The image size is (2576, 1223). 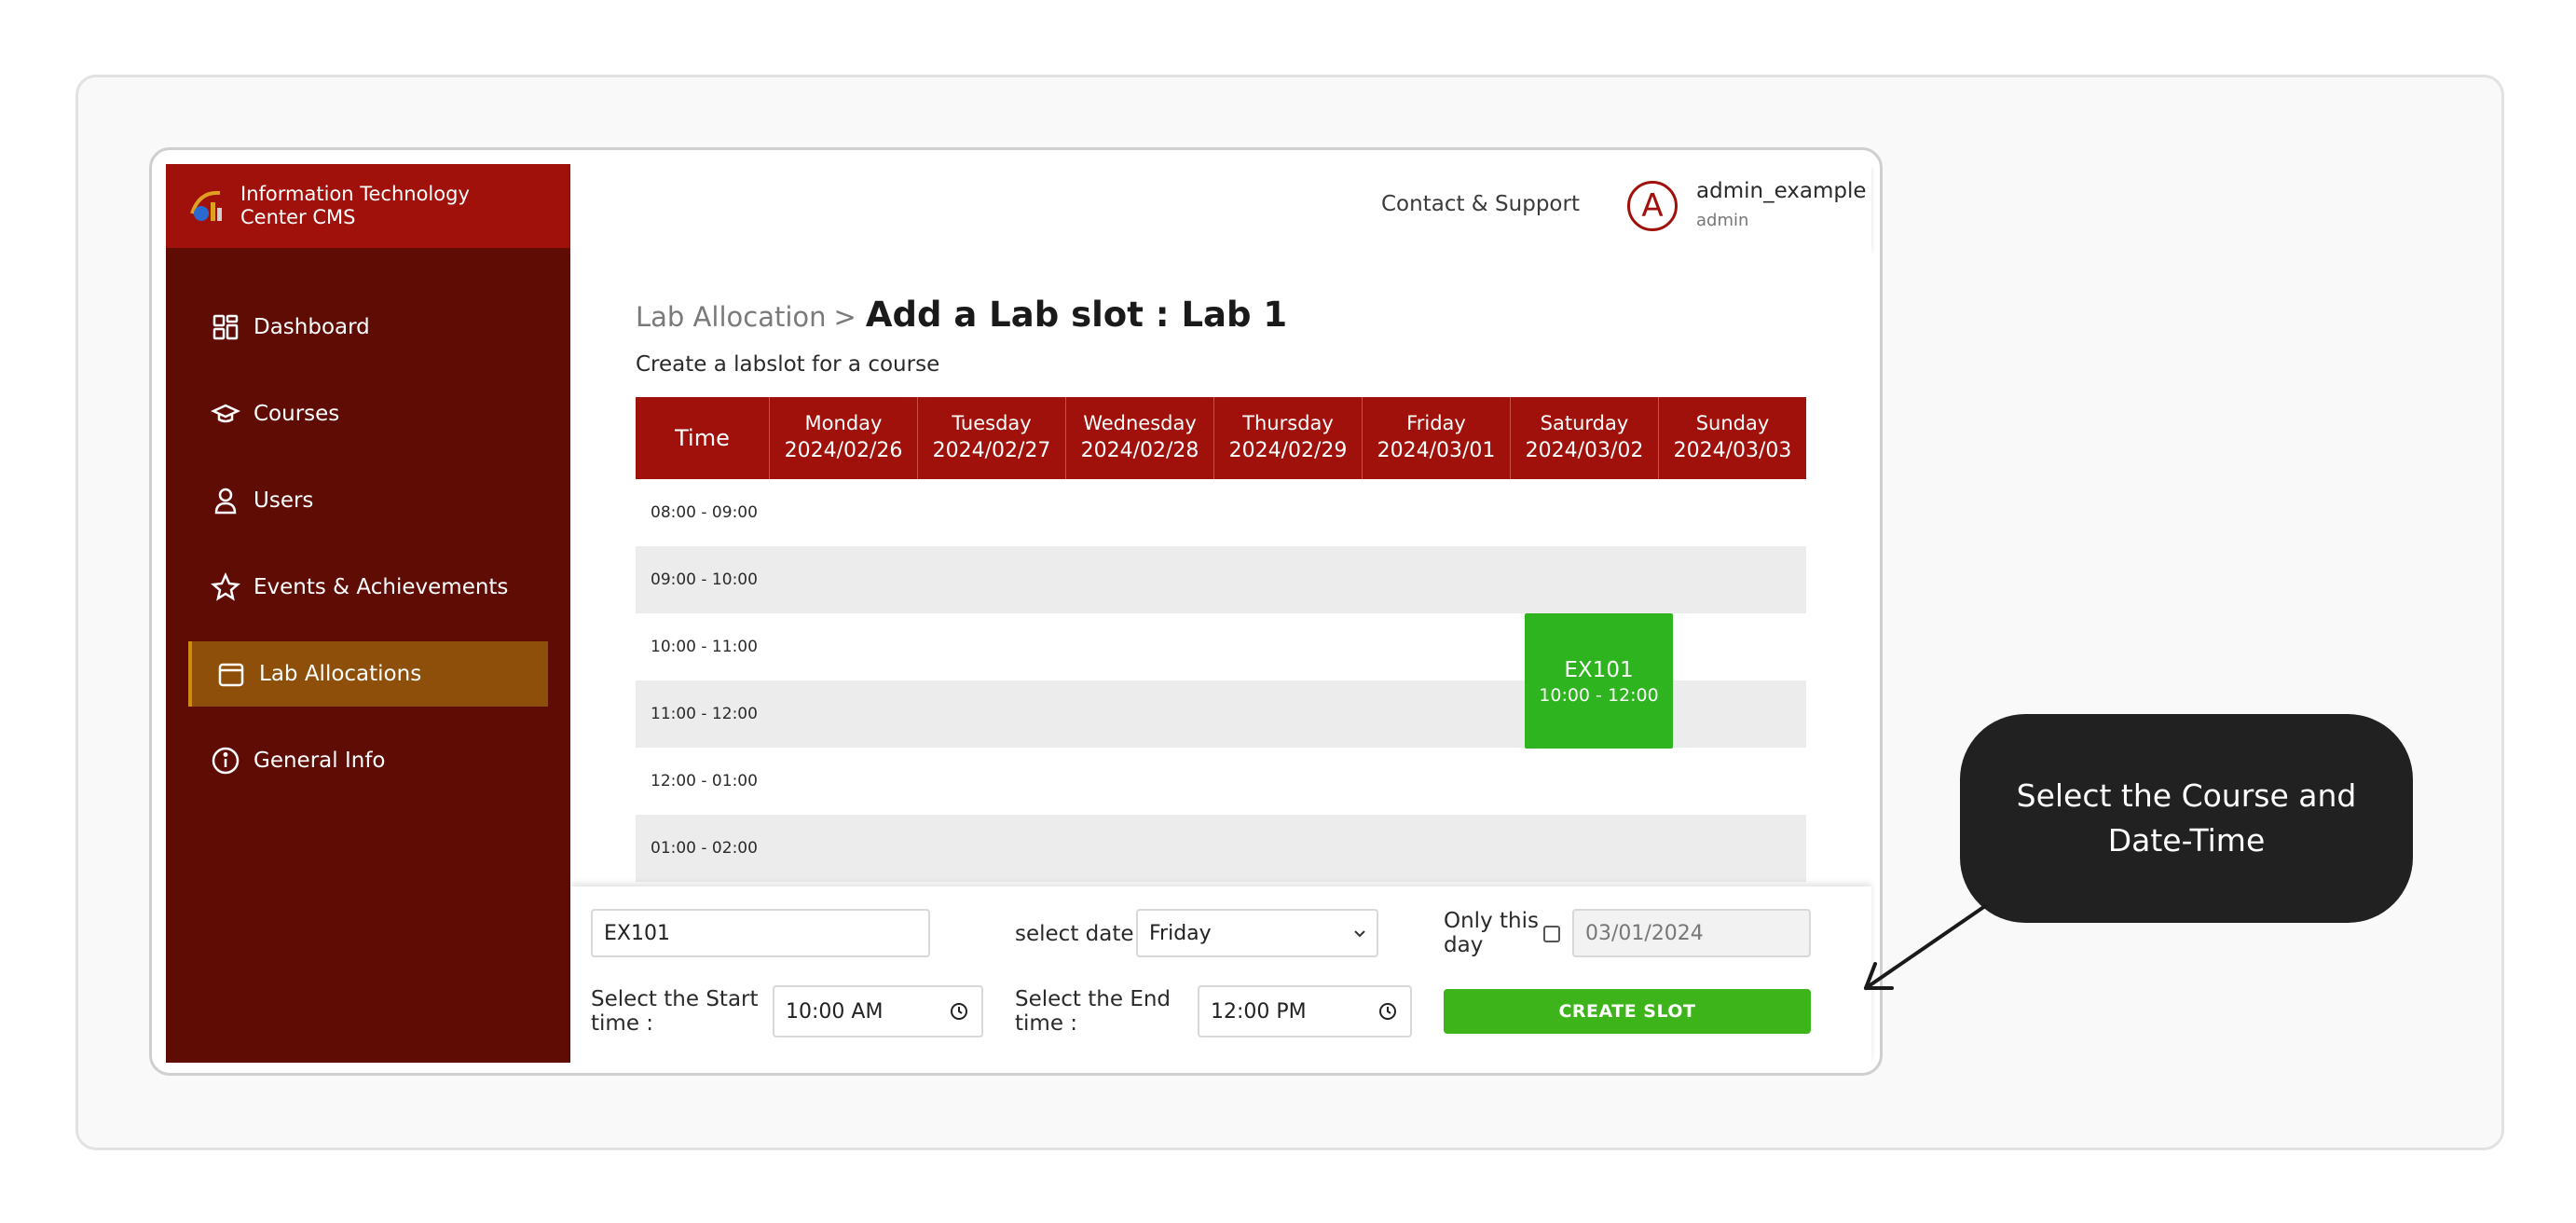 I want to click on time-row: 09:00 - 10:00, so click(x=1221, y=579).